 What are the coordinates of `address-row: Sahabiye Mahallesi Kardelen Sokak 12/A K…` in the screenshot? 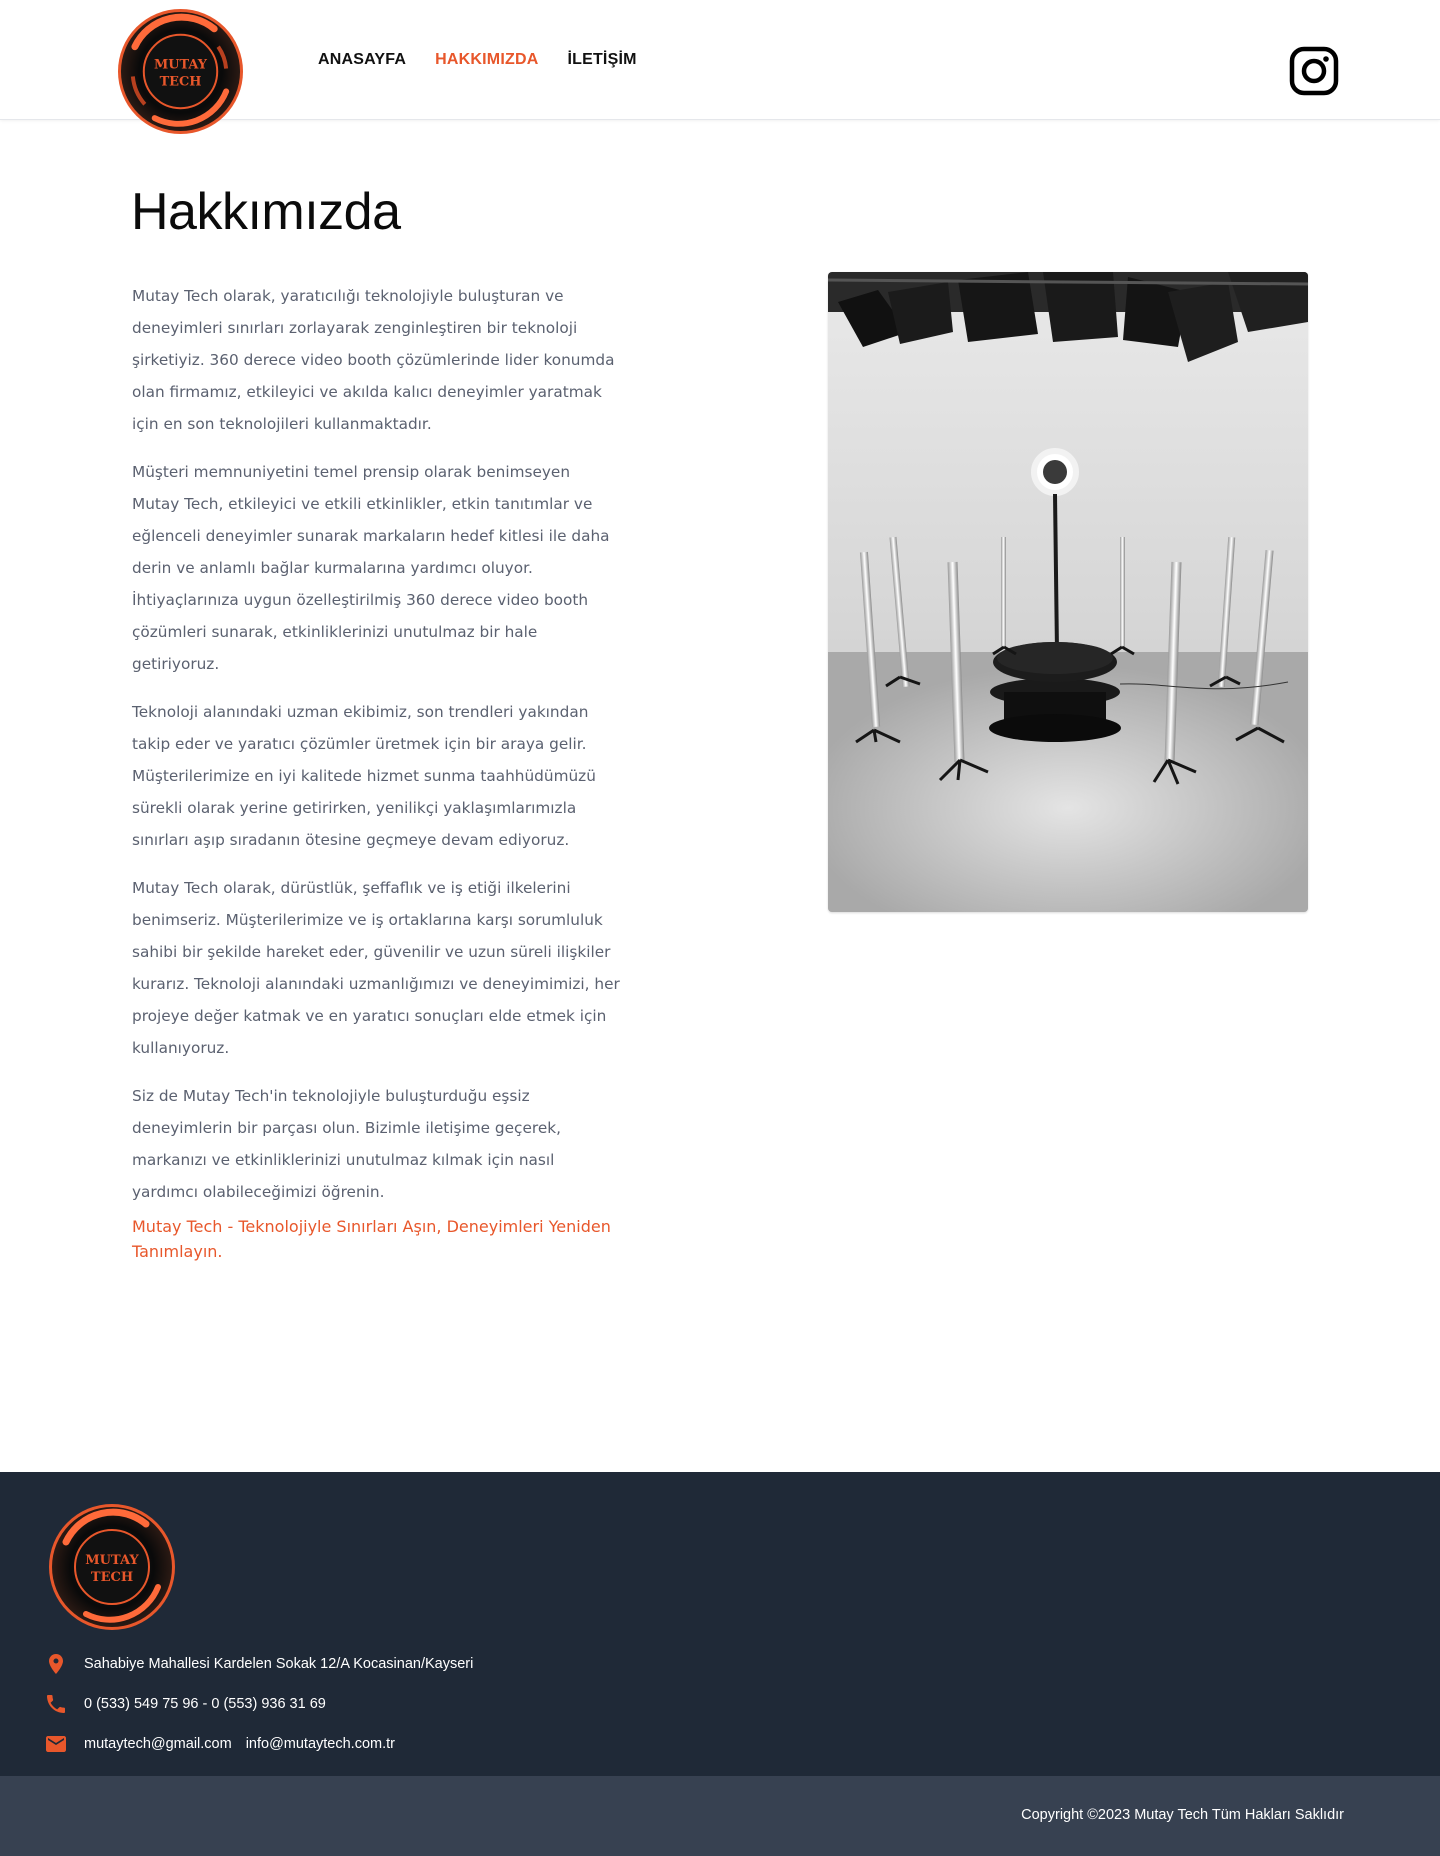 It's located at (258, 1664).